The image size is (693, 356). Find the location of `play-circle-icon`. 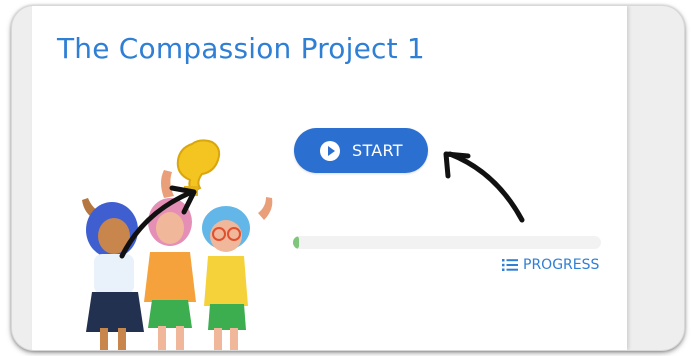

play-circle-icon is located at coordinates (330, 150).